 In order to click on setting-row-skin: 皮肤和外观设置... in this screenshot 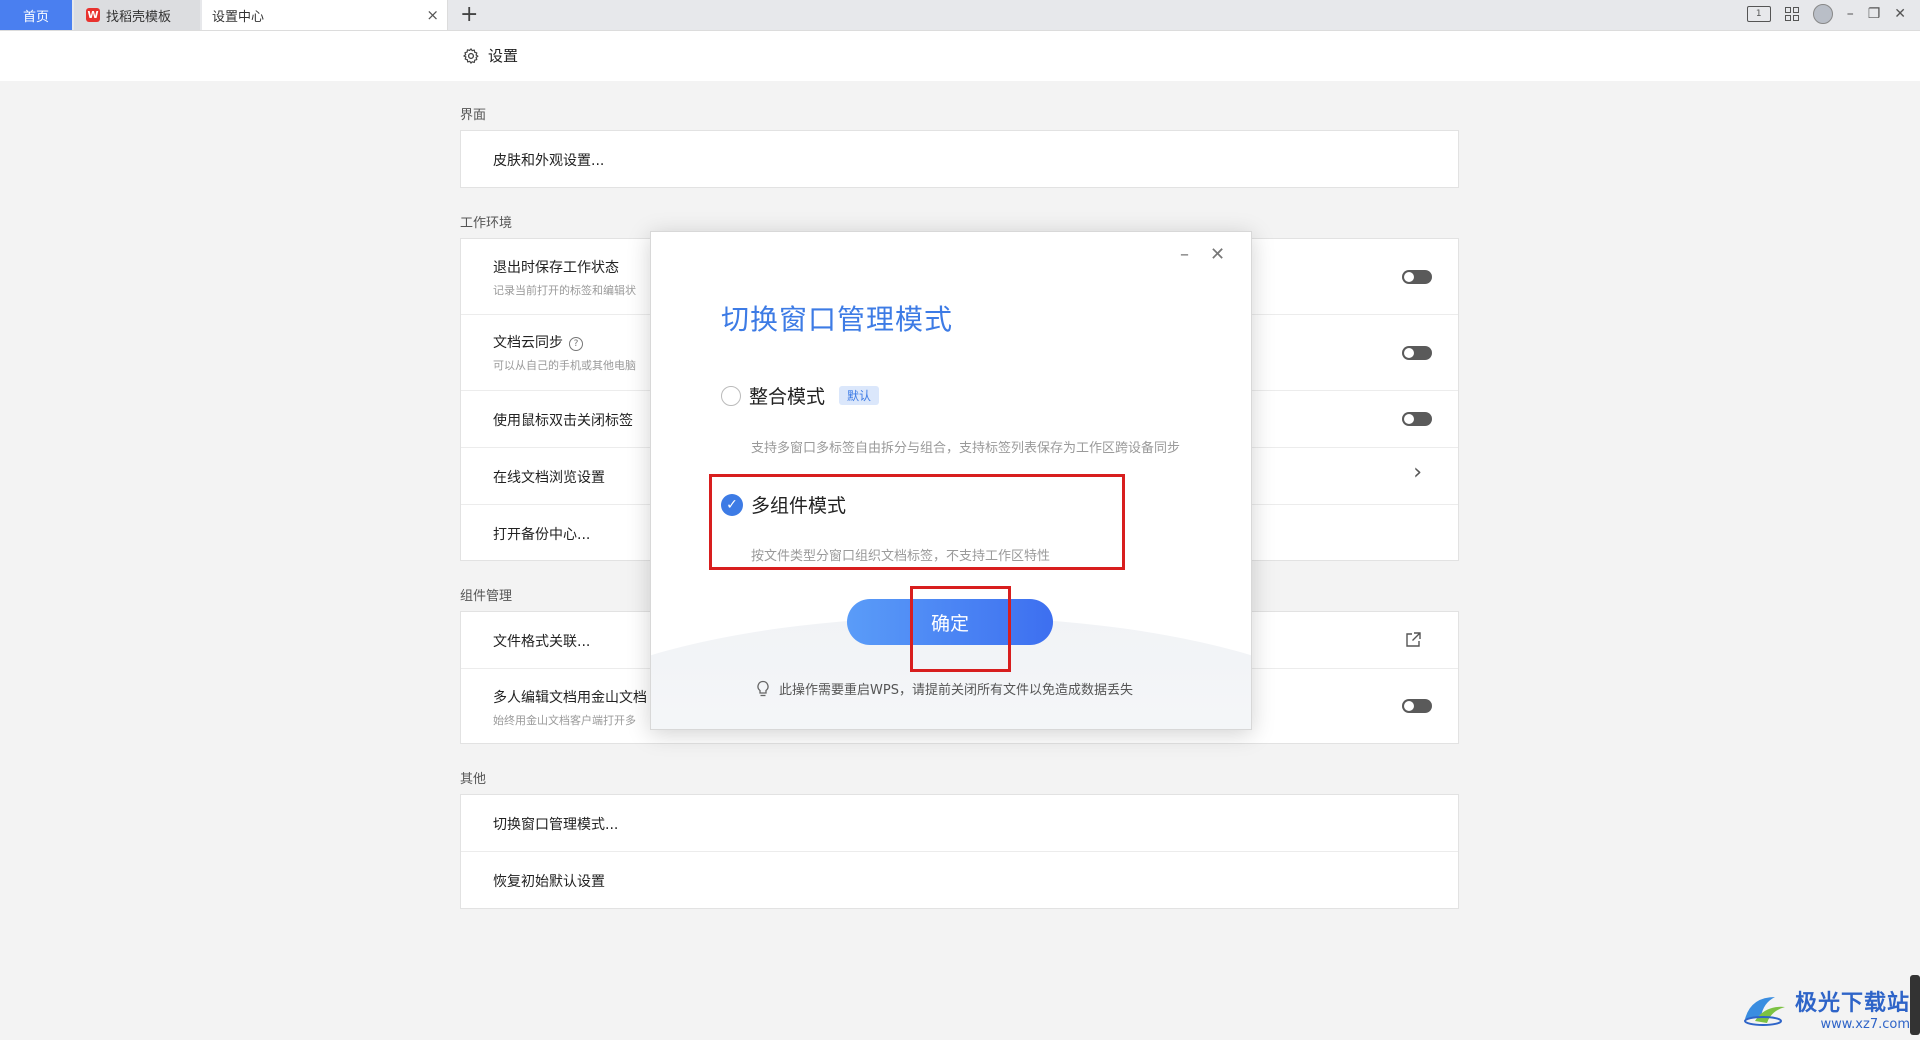, I will do `click(959, 159)`.